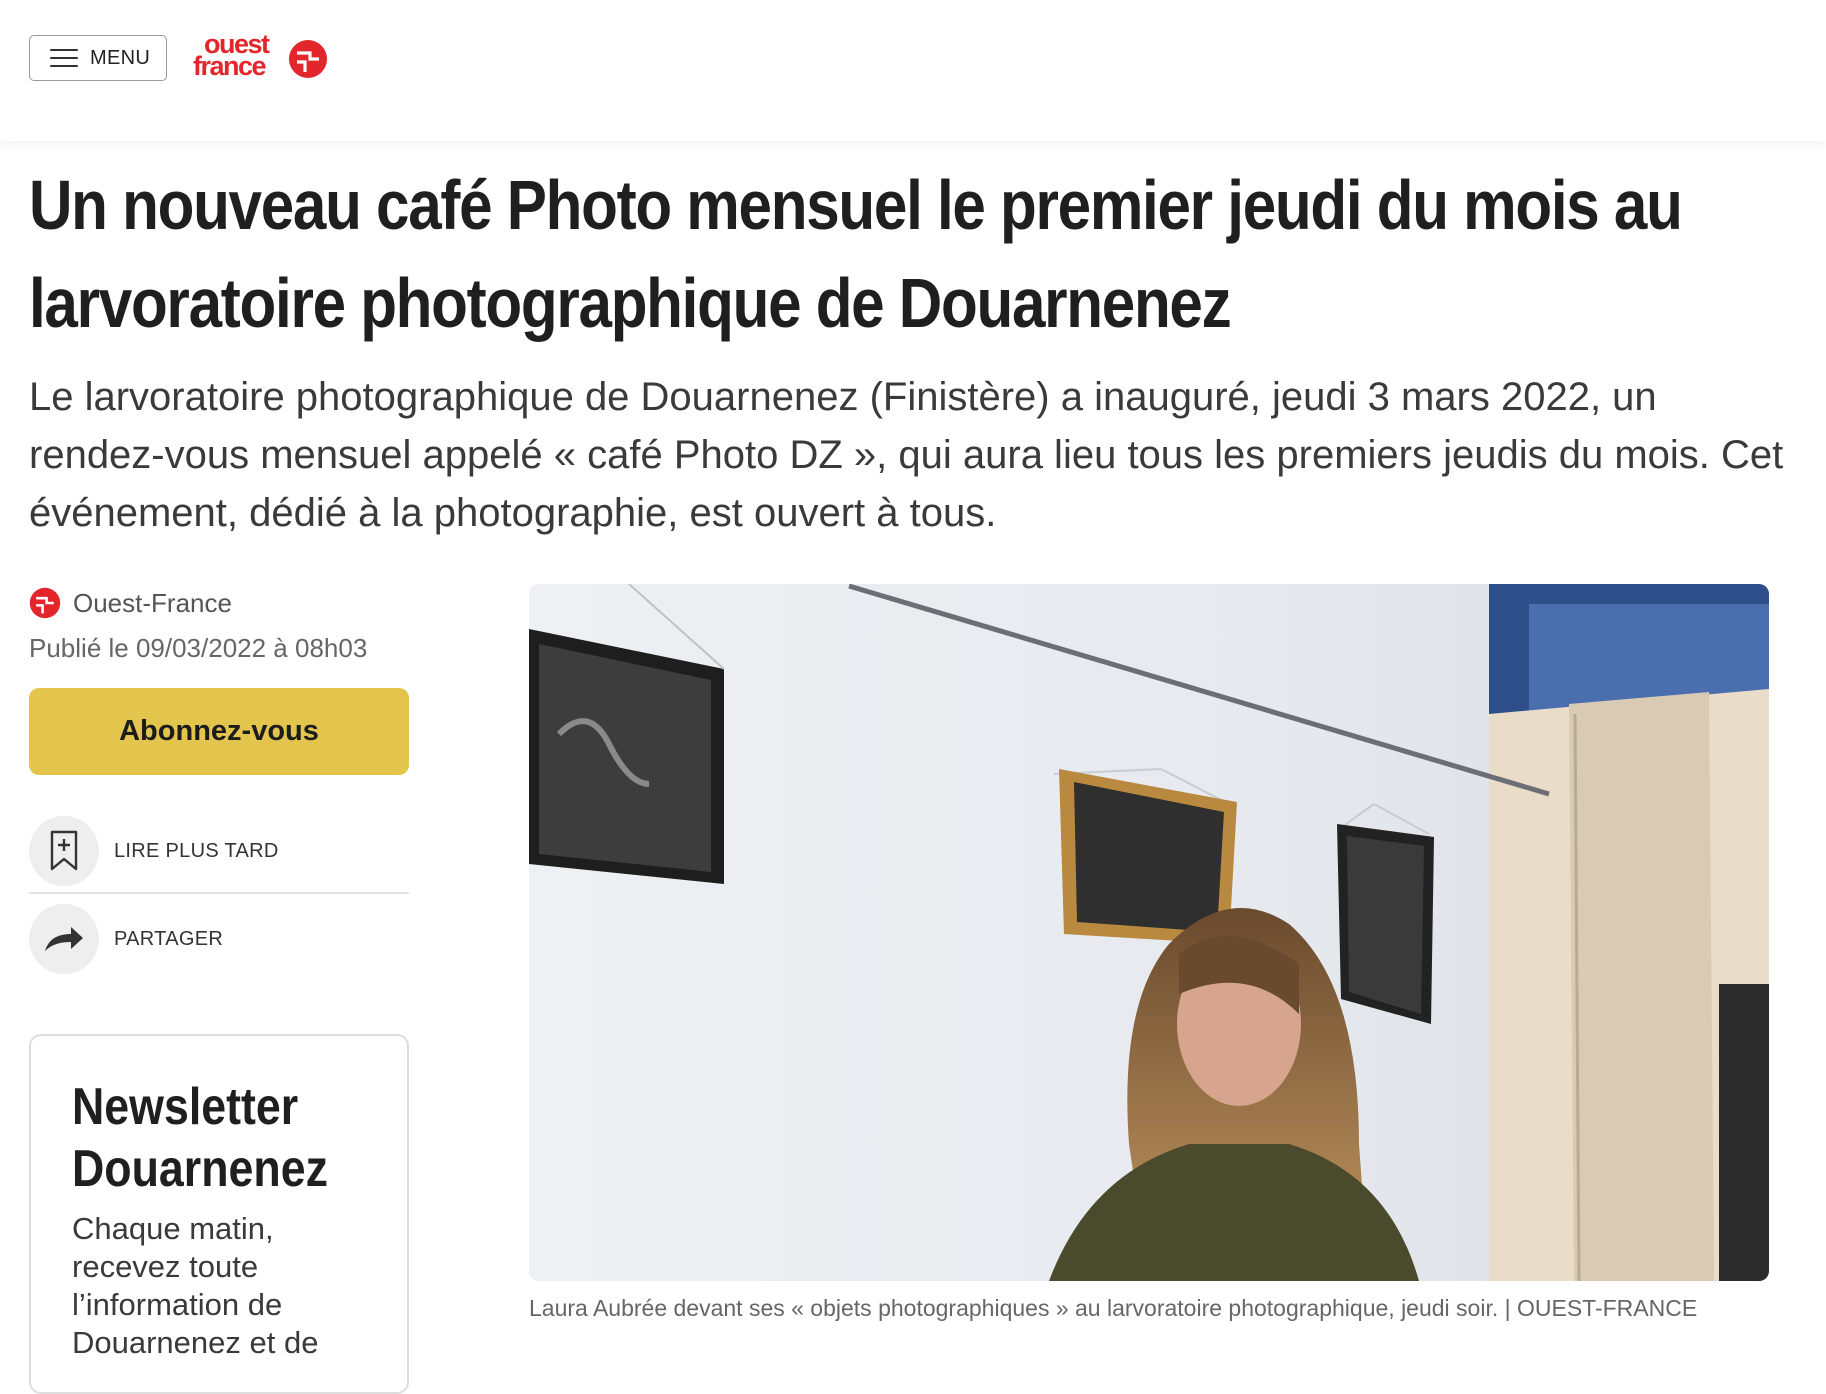  What do you see at coordinates (219, 731) in the screenshot?
I see `subscribe-button: Abonnez-vous` at bounding box center [219, 731].